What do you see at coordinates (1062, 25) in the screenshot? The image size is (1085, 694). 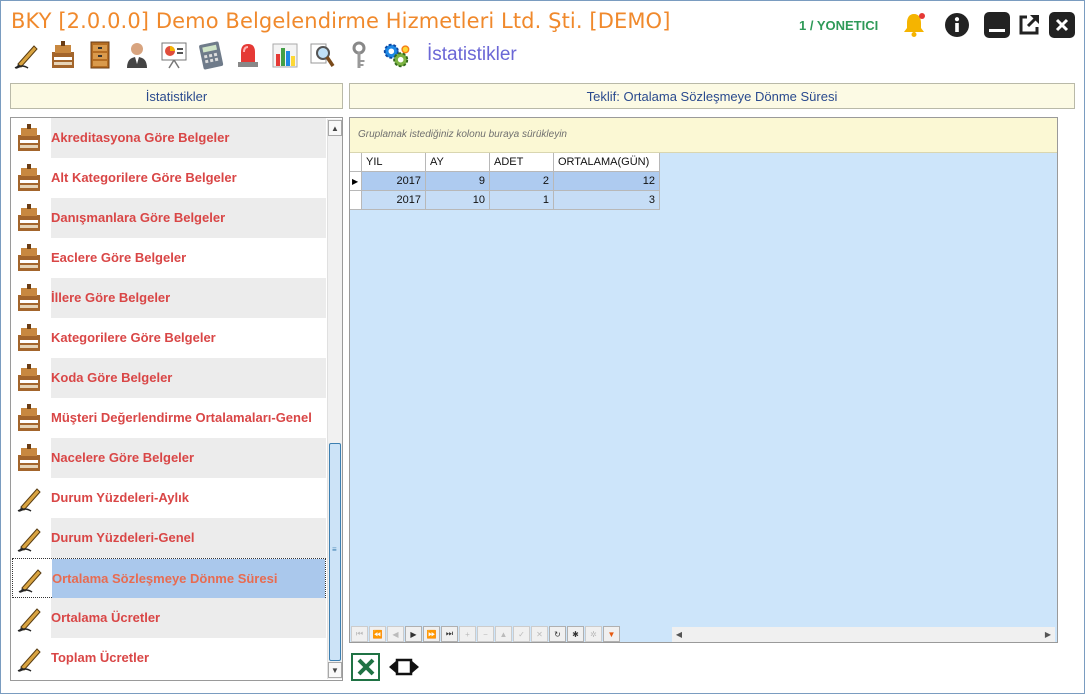 I see `close-icon` at bounding box center [1062, 25].